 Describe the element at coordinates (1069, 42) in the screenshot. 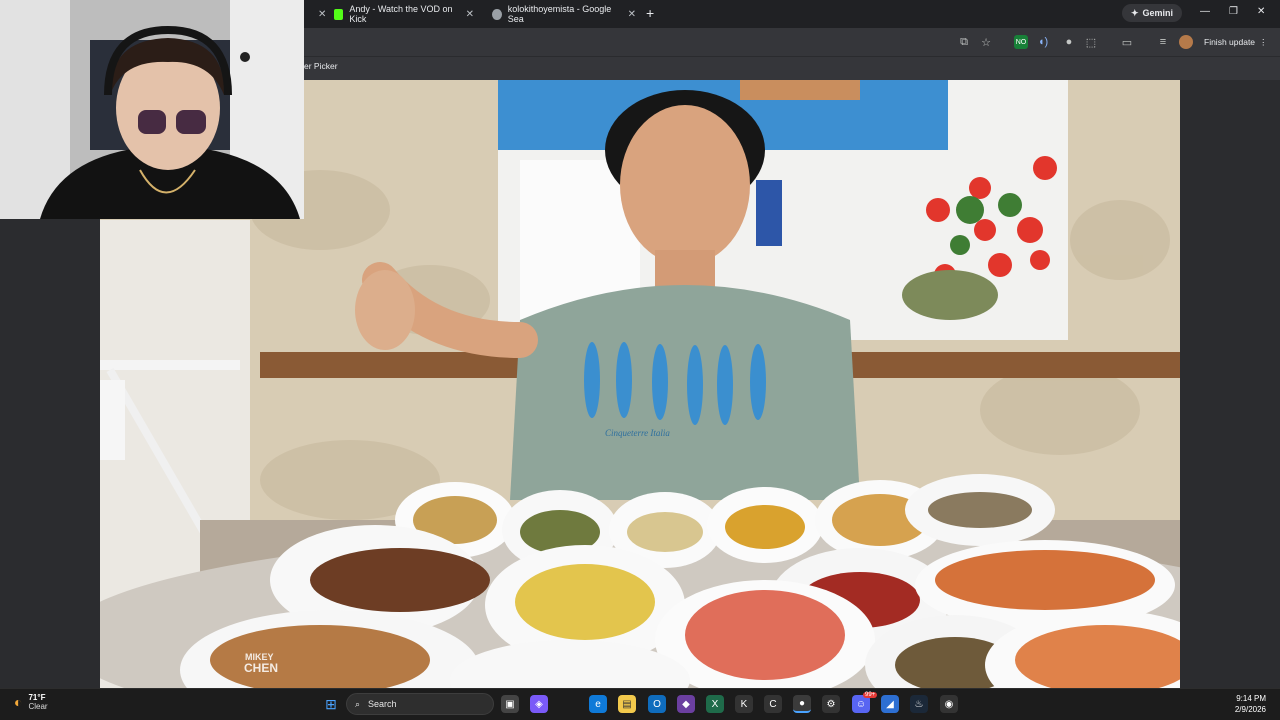

I see `extension-badge-icon: ●` at that location.